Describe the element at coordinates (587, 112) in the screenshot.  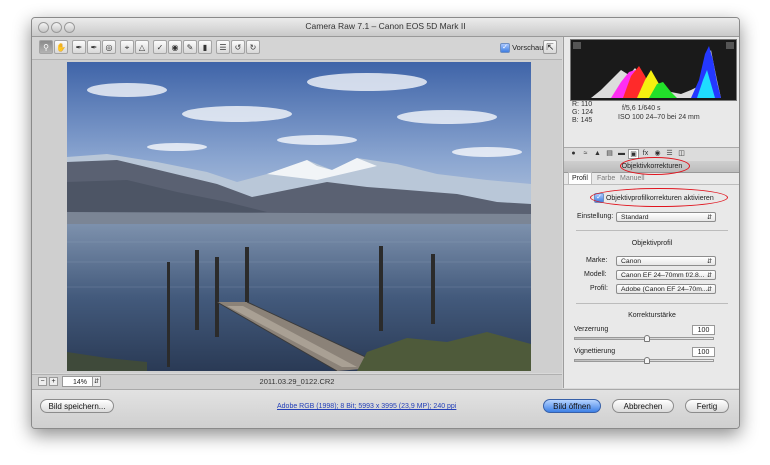
I see `g-value: 124` at that location.